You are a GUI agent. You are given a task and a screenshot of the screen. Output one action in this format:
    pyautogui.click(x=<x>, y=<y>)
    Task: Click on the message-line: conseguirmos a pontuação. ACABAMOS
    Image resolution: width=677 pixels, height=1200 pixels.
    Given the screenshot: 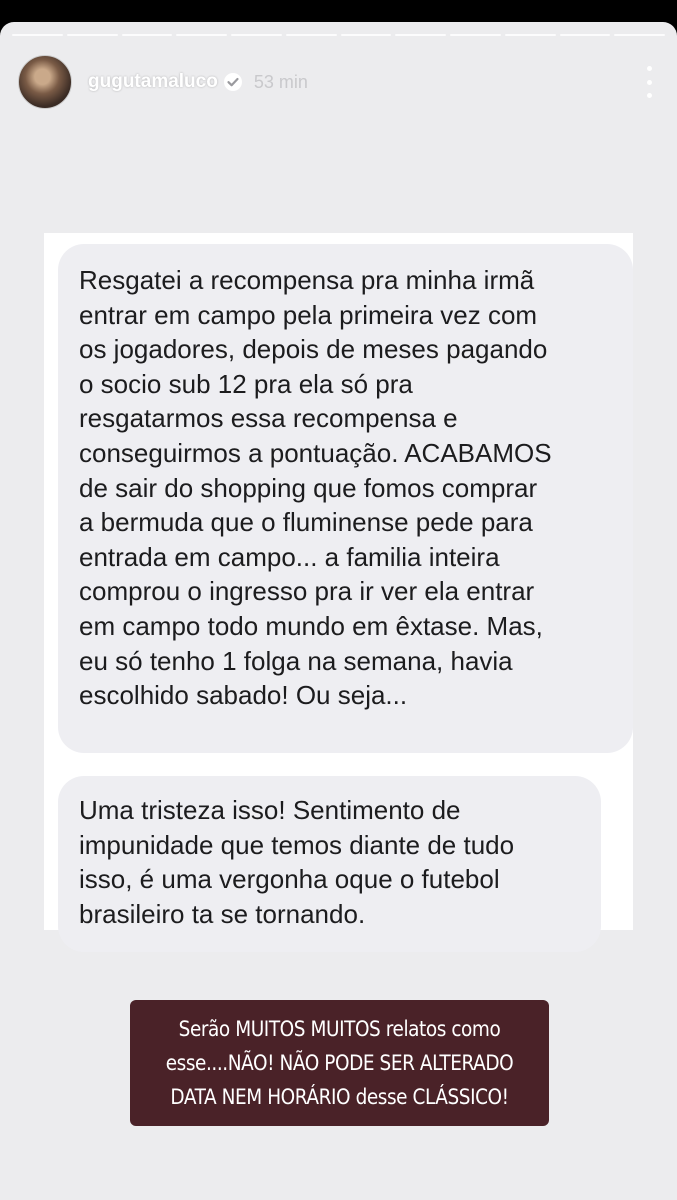 What is the action you would take?
    pyautogui.click(x=315, y=452)
    